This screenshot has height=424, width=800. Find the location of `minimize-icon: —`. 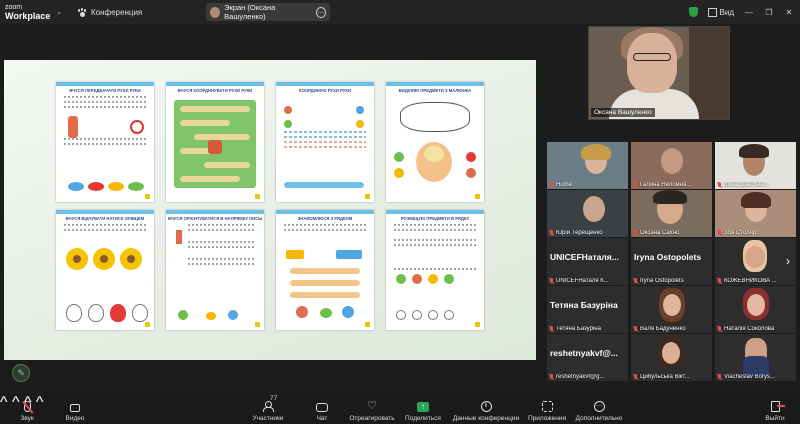

minimize-icon: — is located at coordinates (749, 12).